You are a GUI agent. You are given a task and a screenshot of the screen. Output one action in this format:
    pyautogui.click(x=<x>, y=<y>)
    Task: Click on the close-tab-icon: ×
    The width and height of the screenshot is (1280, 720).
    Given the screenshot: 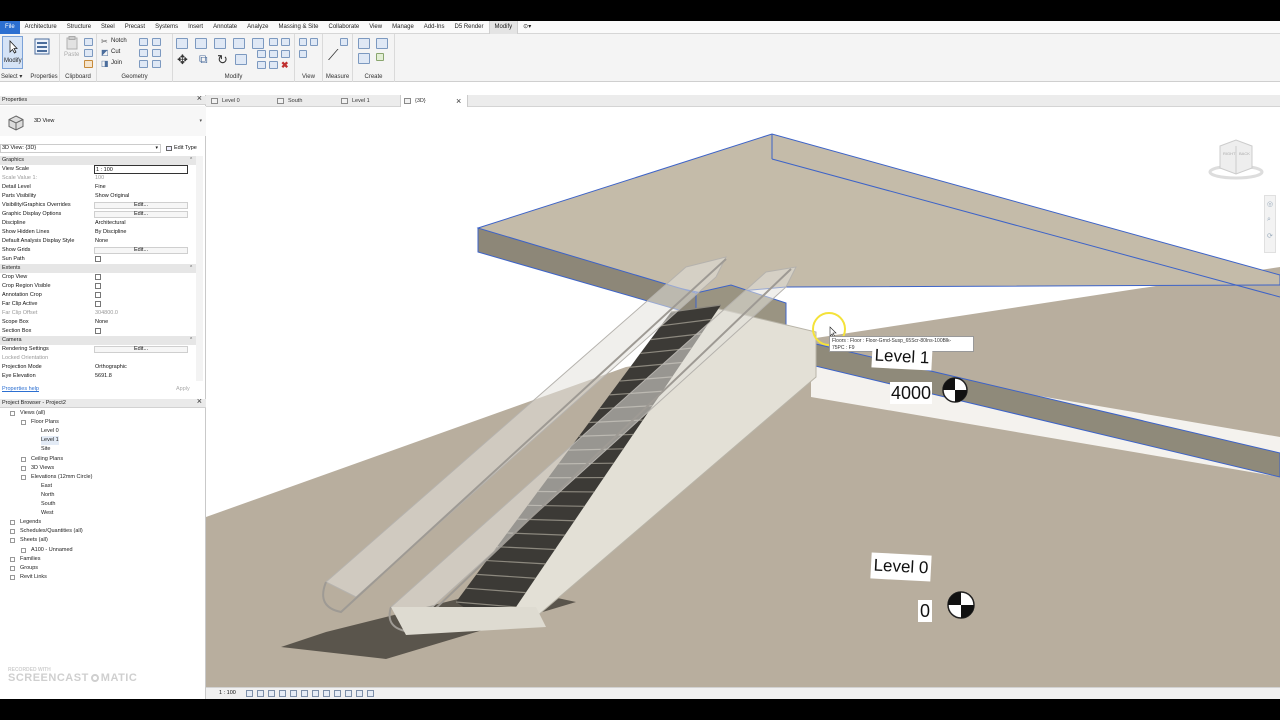 What is the action you would take?
    pyautogui.click(x=458, y=101)
    